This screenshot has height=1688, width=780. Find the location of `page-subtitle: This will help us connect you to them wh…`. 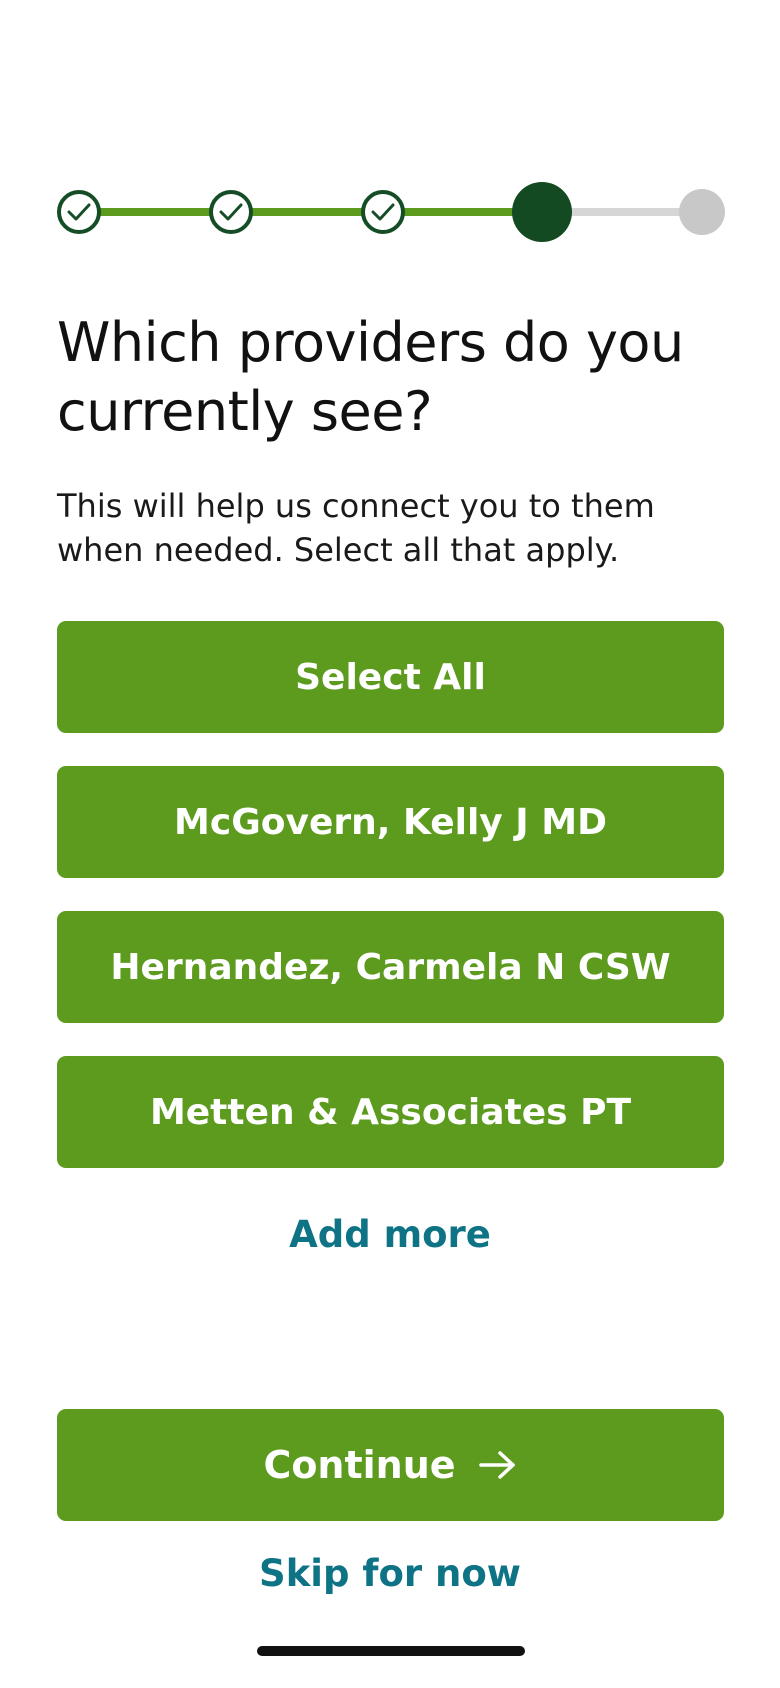

page-subtitle: This will help us connect you to them wh… is located at coordinates (356, 528).